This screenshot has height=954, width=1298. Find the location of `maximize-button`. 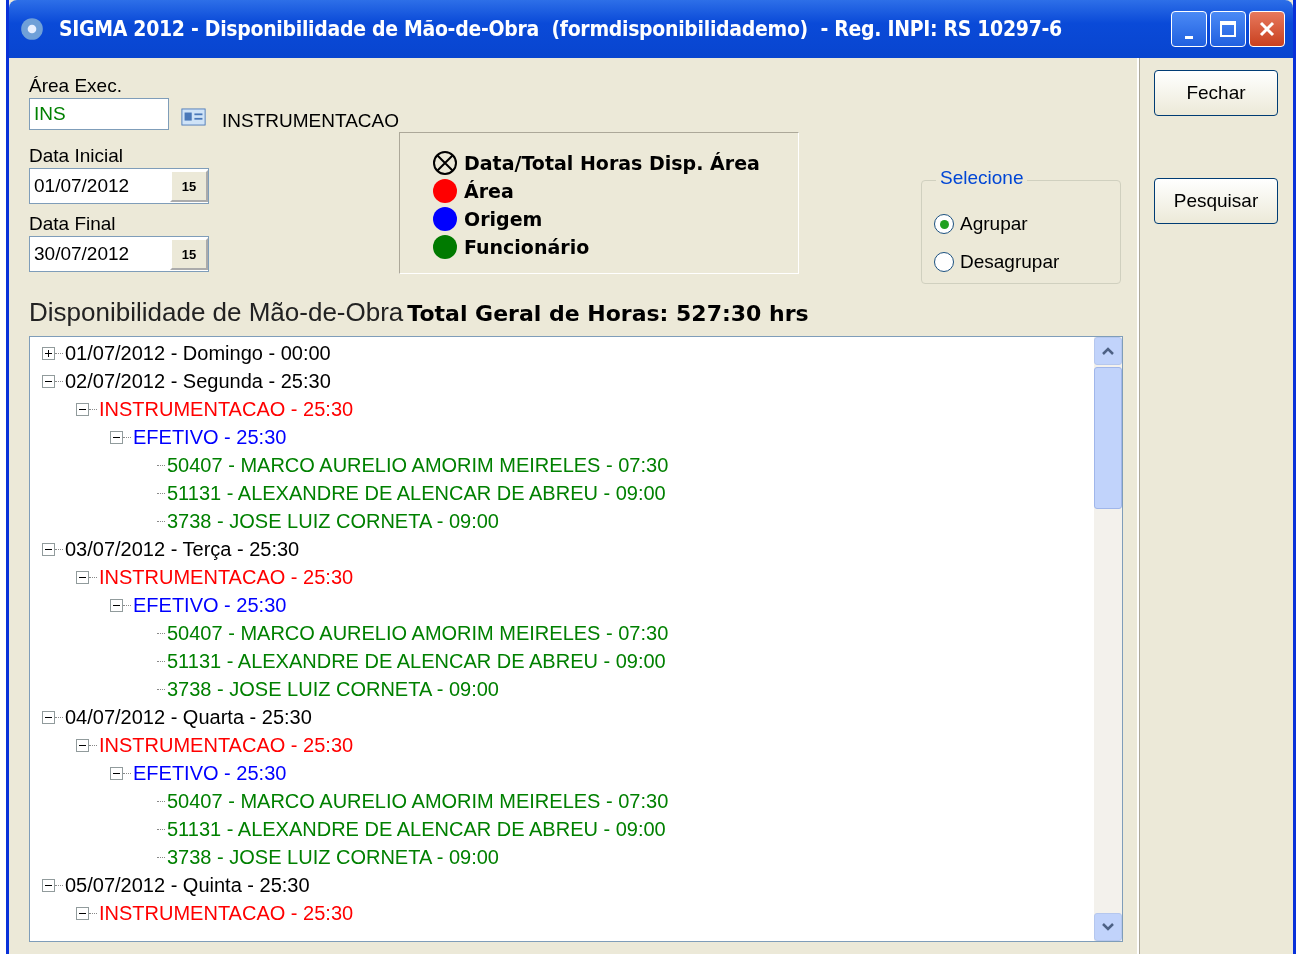

maximize-button is located at coordinates (1228, 29).